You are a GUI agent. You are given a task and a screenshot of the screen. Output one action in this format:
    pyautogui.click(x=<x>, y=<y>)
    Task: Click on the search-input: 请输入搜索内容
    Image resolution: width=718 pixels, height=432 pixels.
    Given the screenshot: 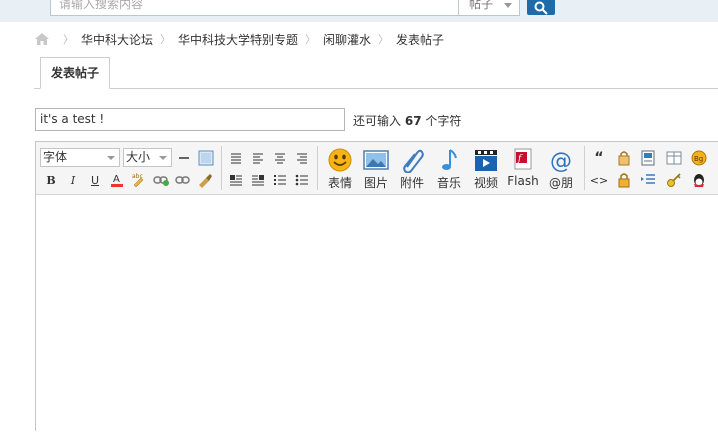 What is the action you would take?
    pyautogui.click(x=255, y=8)
    